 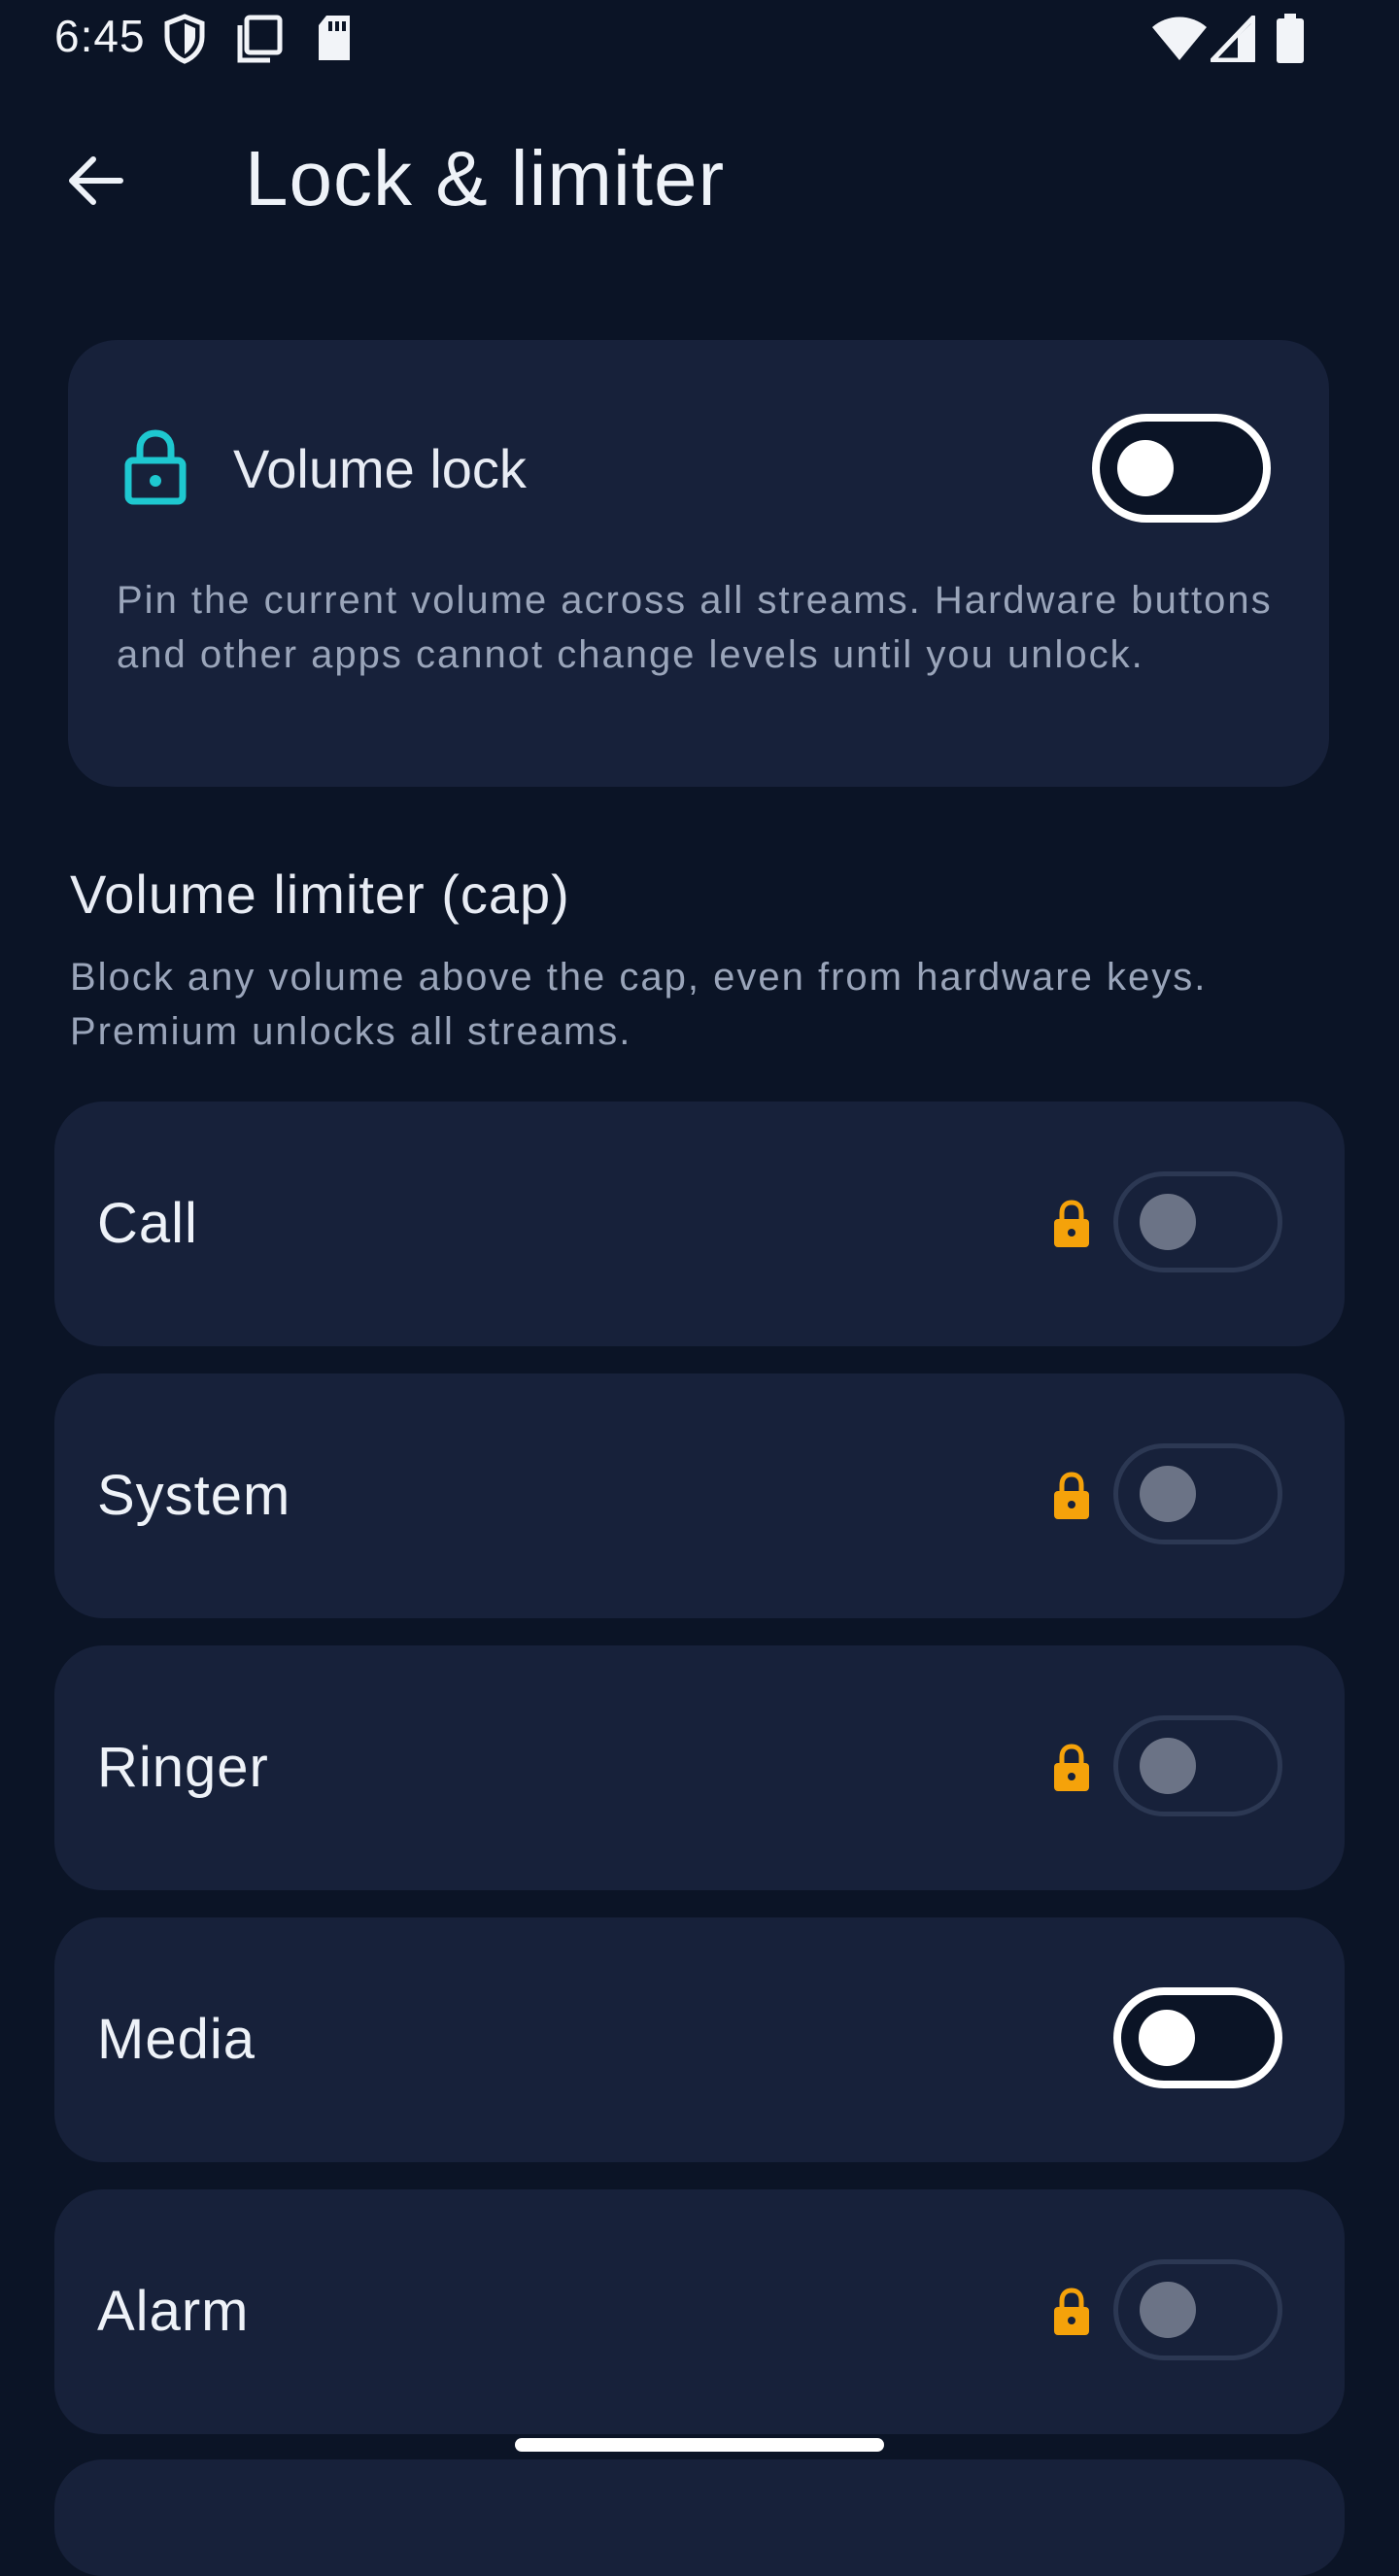 I want to click on stream-row-system: System, so click(x=699, y=1495).